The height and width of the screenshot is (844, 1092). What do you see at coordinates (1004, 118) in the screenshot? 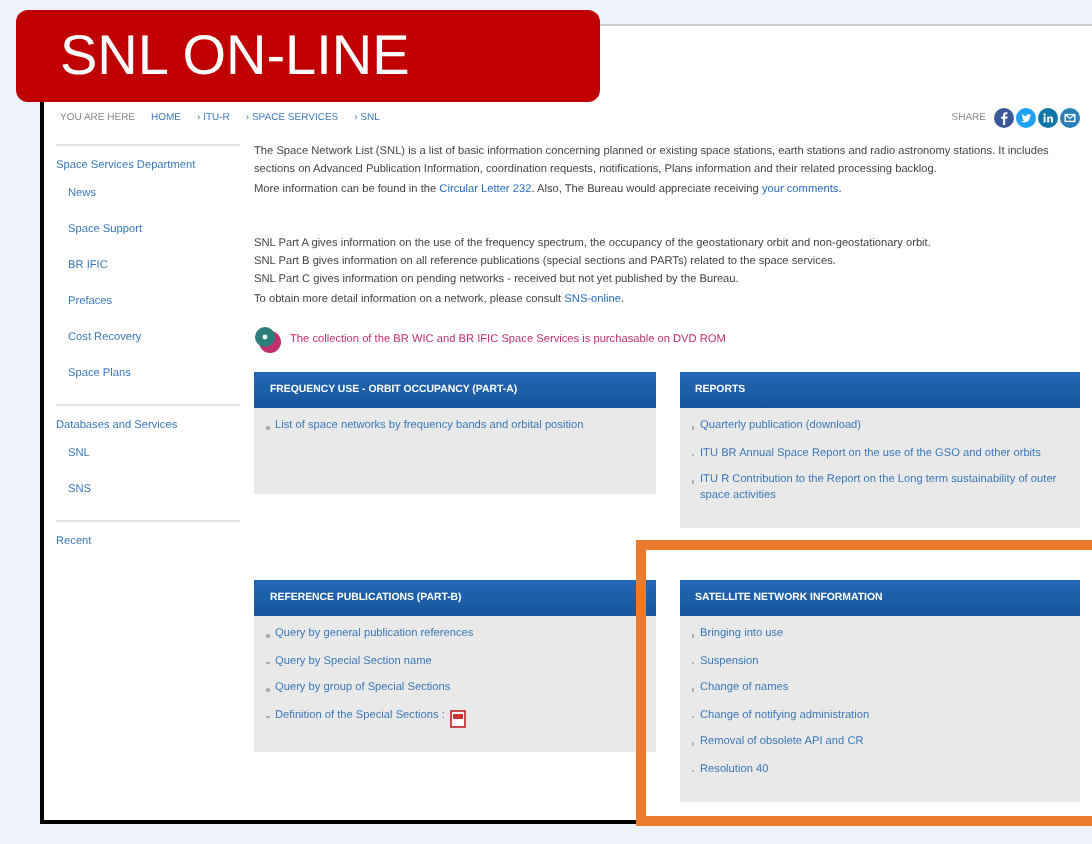
I see `facebook-icon` at bounding box center [1004, 118].